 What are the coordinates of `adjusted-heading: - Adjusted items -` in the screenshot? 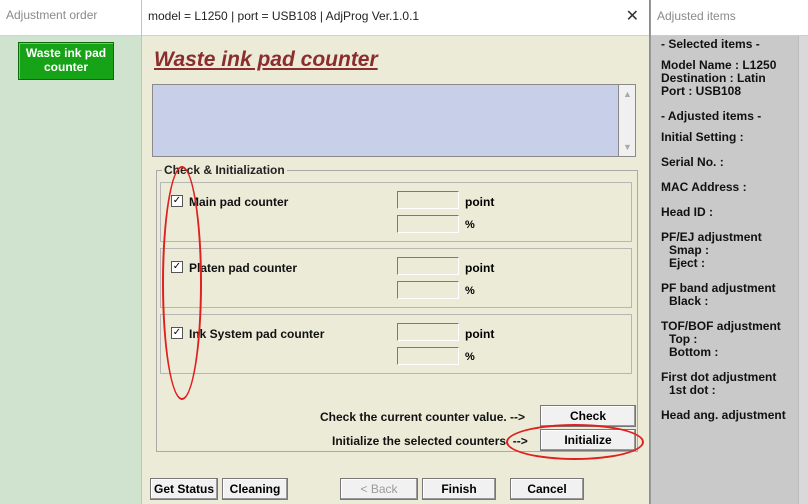 It's located at (711, 116).